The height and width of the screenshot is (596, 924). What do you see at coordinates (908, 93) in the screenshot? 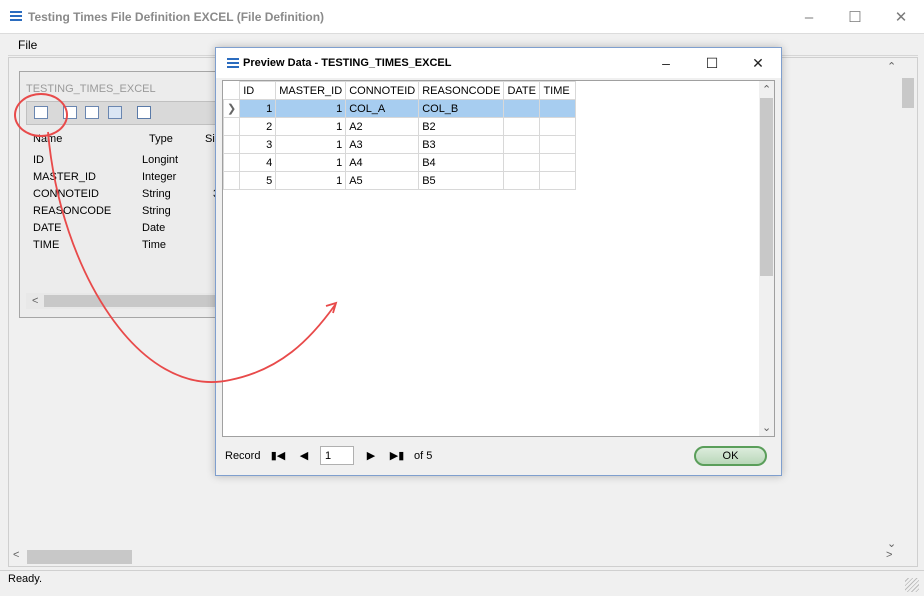
I see `vertical-scrollbar-thumb` at bounding box center [908, 93].